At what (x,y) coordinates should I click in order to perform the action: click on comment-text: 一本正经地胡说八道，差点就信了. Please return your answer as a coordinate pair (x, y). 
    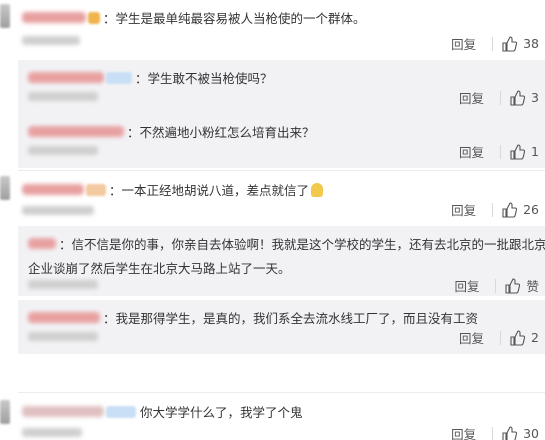
    Looking at the image, I should click on (215, 190).